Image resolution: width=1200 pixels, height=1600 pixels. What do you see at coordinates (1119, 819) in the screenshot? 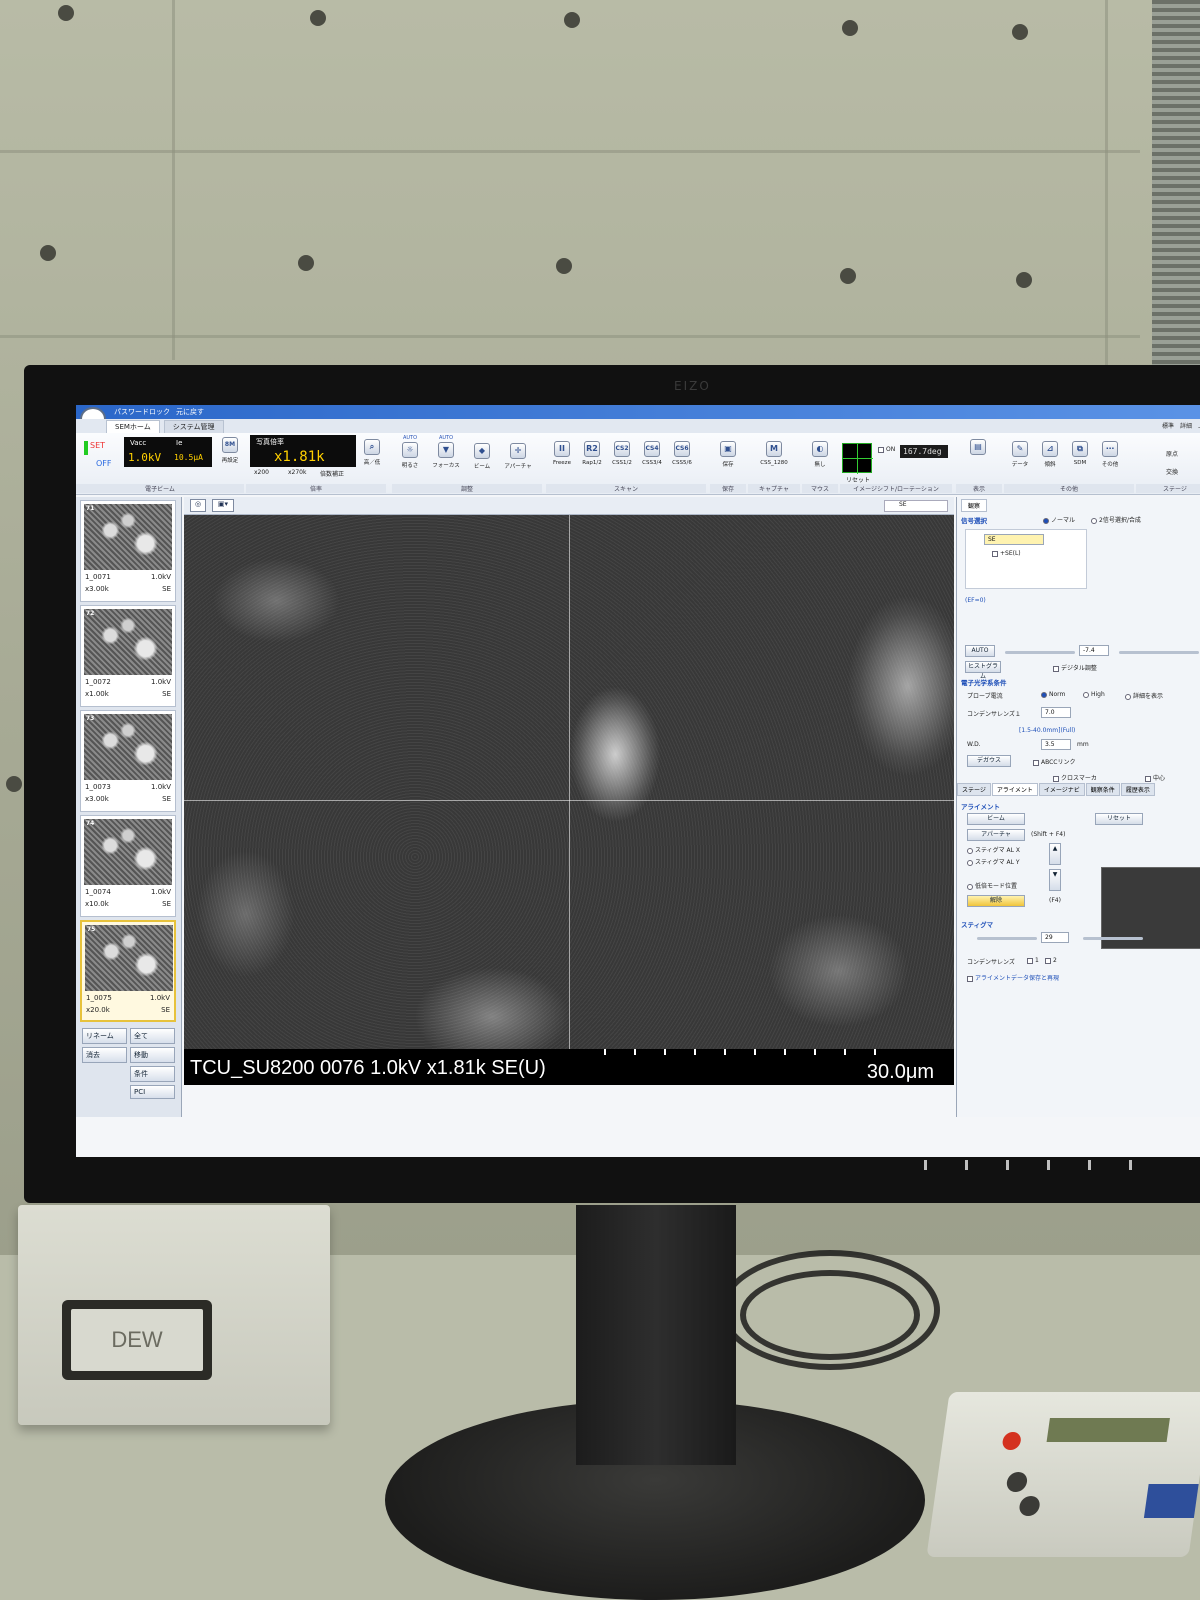
I see `alignment-reset-button: リセット` at bounding box center [1119, 819].